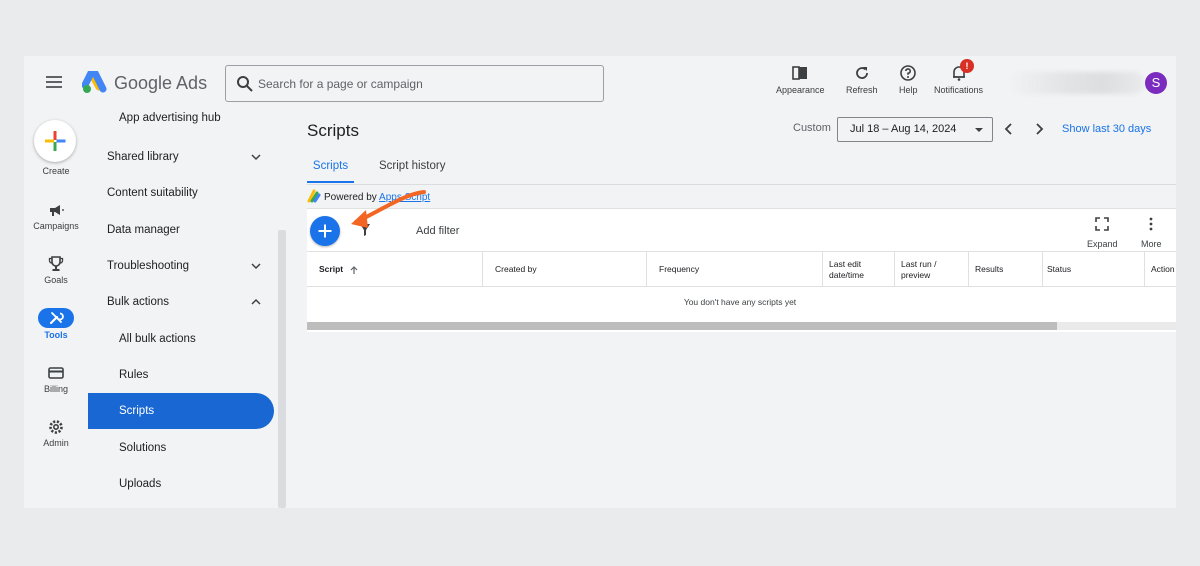 This screenshot has width=1200, height=566. I want to click on nav-item-shared-library: Shared library, so click(181, 157).